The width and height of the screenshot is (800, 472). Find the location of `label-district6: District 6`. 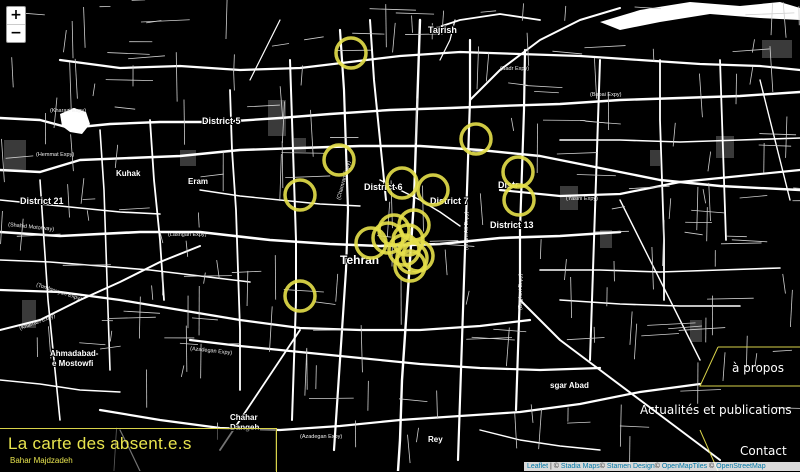

label-district6: District 6 is located at coordinates (383, 187).